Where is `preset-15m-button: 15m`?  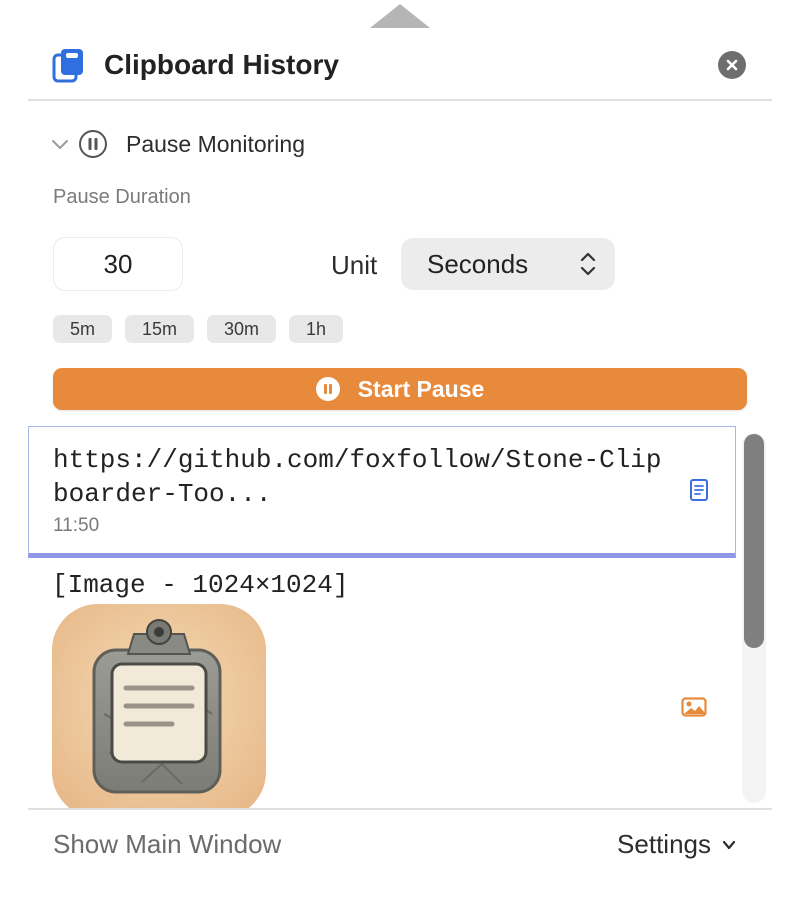 preset-15m-button: 15m is located at coordinates (160, 329).